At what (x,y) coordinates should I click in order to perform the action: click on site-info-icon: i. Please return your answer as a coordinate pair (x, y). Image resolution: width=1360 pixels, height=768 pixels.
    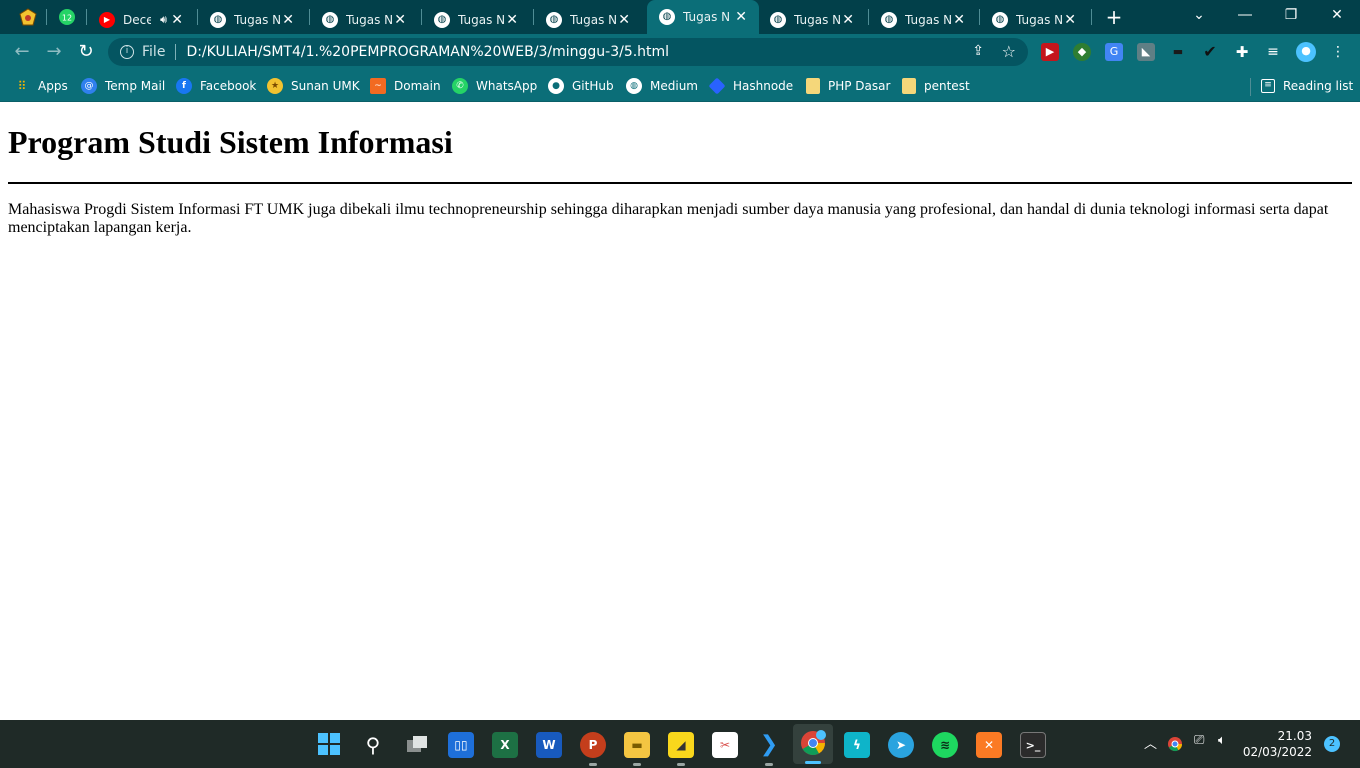
    Looking at the image, I should click on (127, 52).